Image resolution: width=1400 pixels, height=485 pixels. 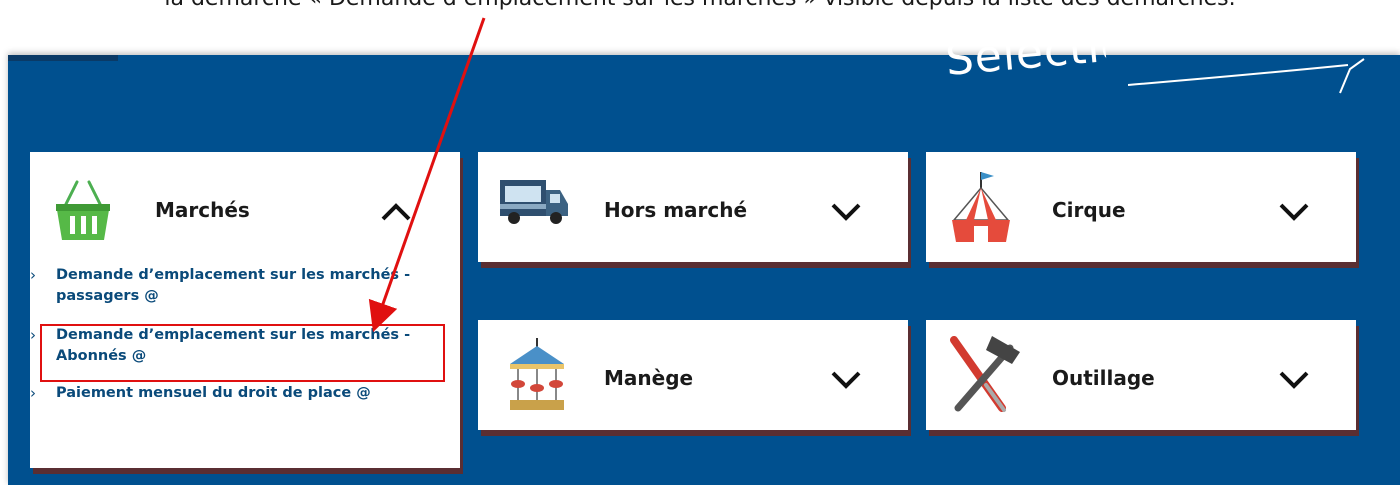 I want to click on swoosh-decoration, so click(x=1246, y=76).